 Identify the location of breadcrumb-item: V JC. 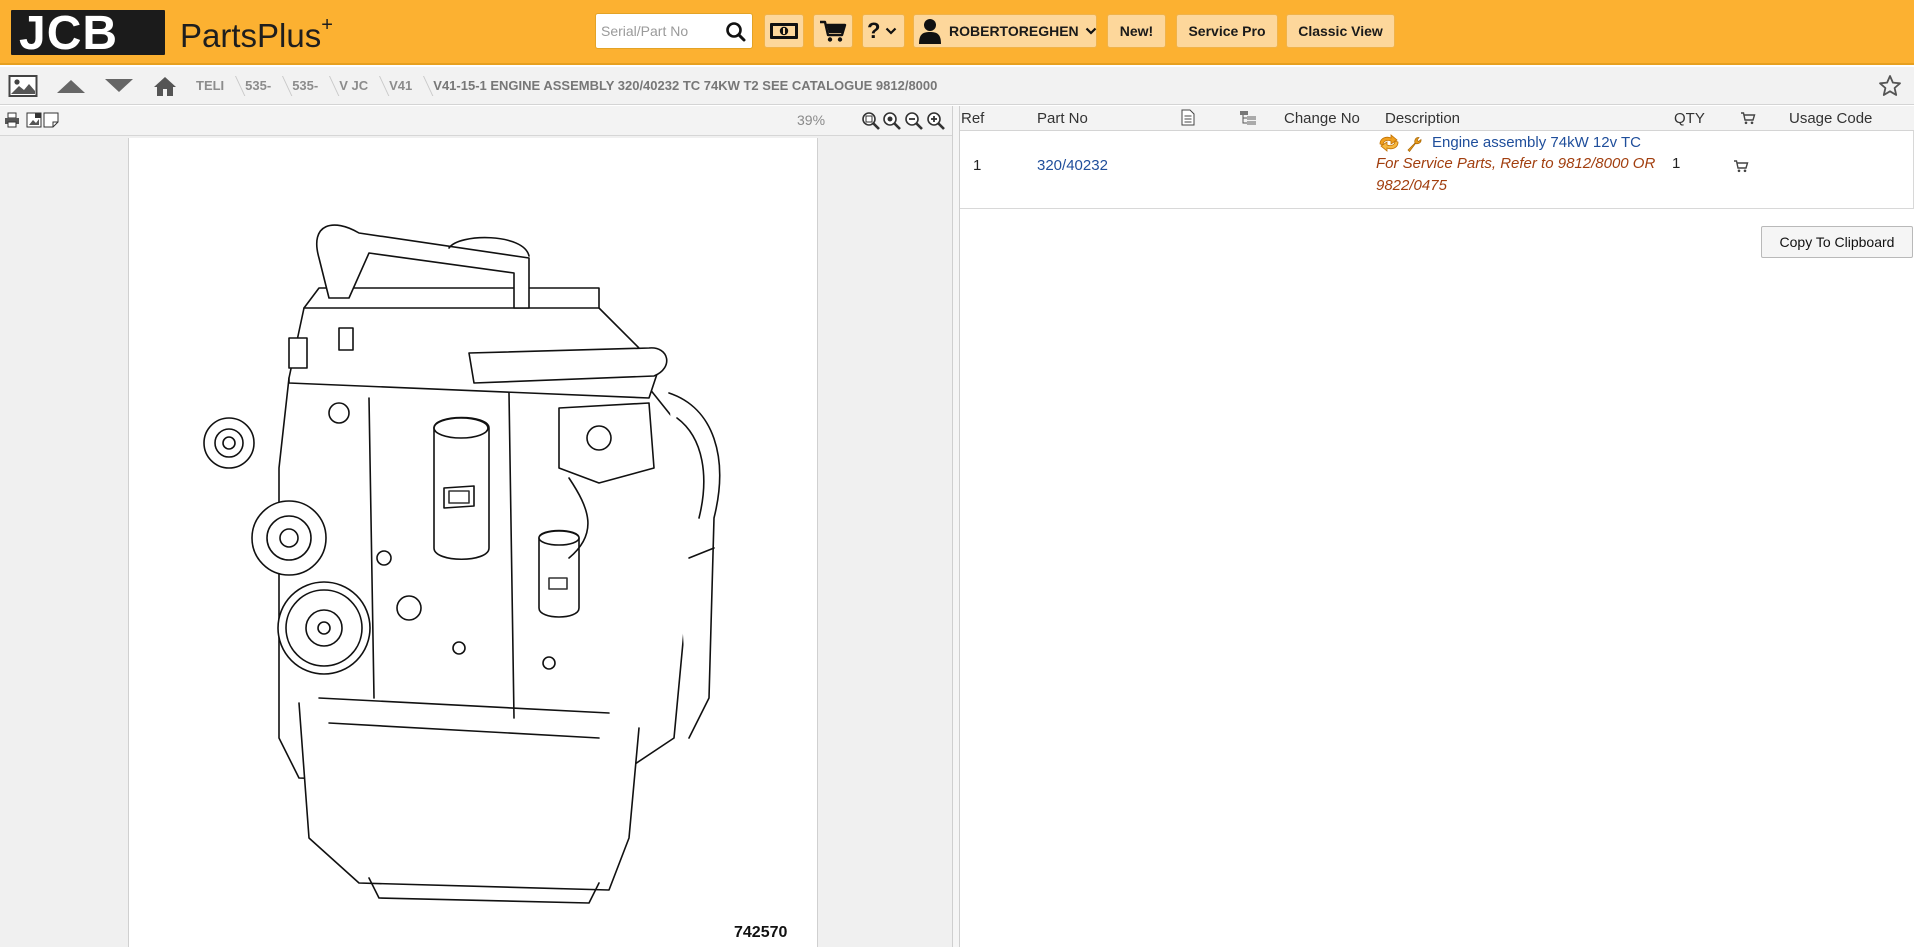
(353, 86).